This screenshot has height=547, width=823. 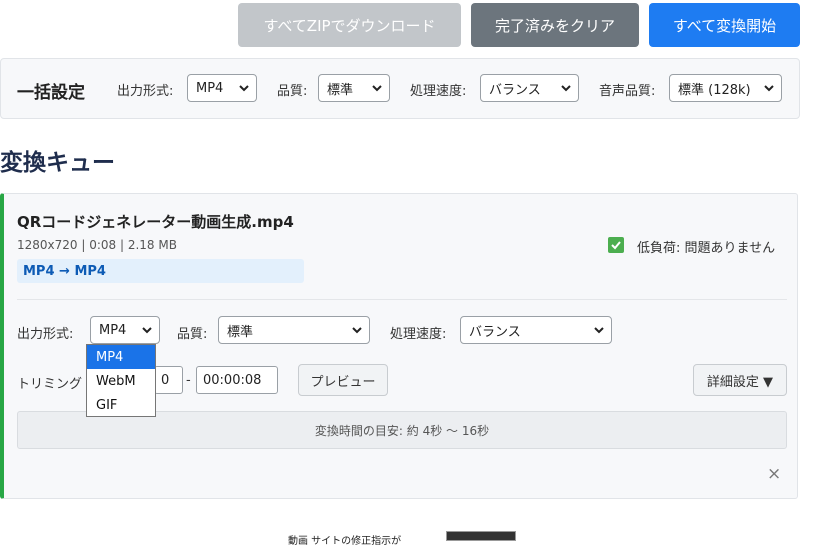 What do you see at coordinates (113, 330) in the screenshot?
I see `item-format-value: MP4` at bounding box center [113, 330].